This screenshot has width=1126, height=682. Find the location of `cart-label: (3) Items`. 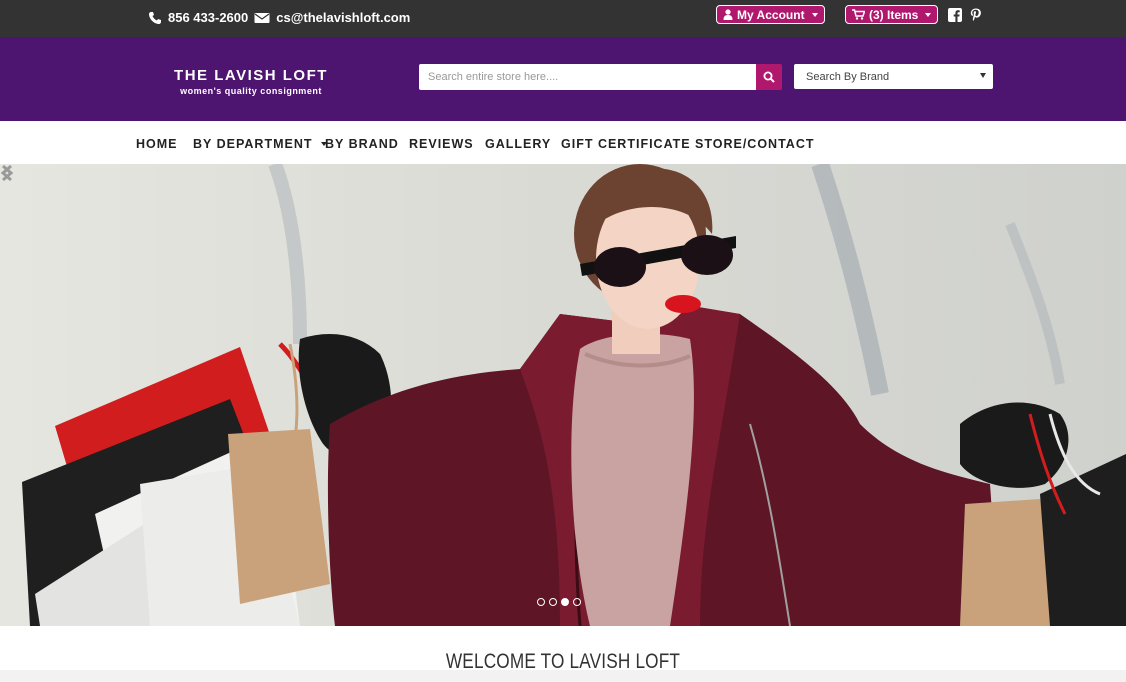

cart-label: (3) Items is located at coordinates (894, 14).